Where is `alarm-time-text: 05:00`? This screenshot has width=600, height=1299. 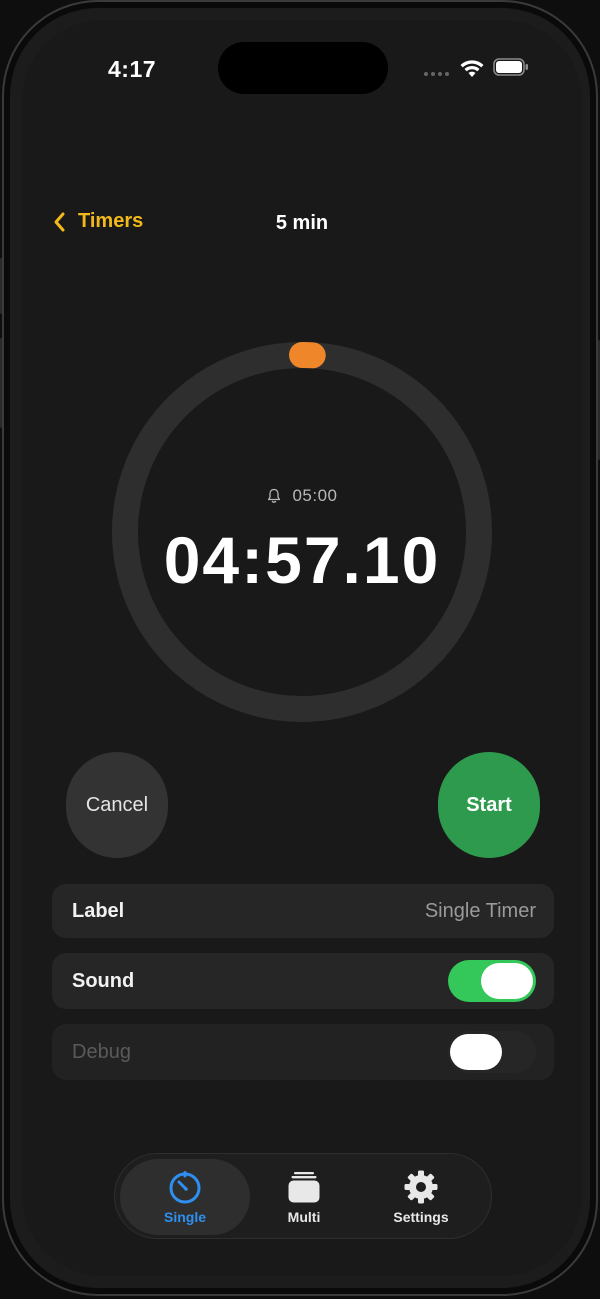
alarm-time-text: 05:00 is located at coordinates (315, 495).